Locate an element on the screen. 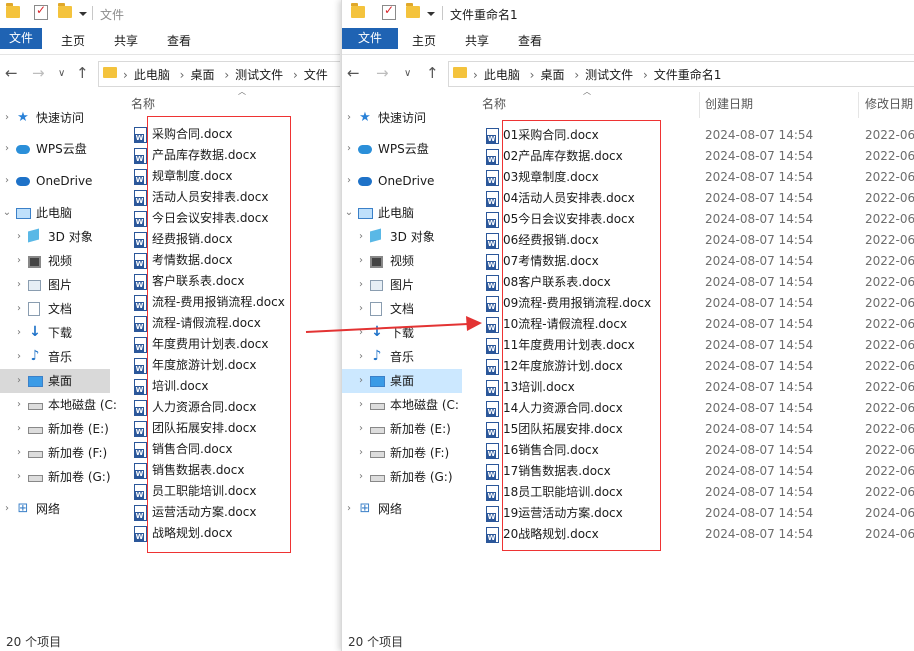 This screenshot has width=914, height=651. breadcrumb-item: 文件 is located at coordinates (316, 75).